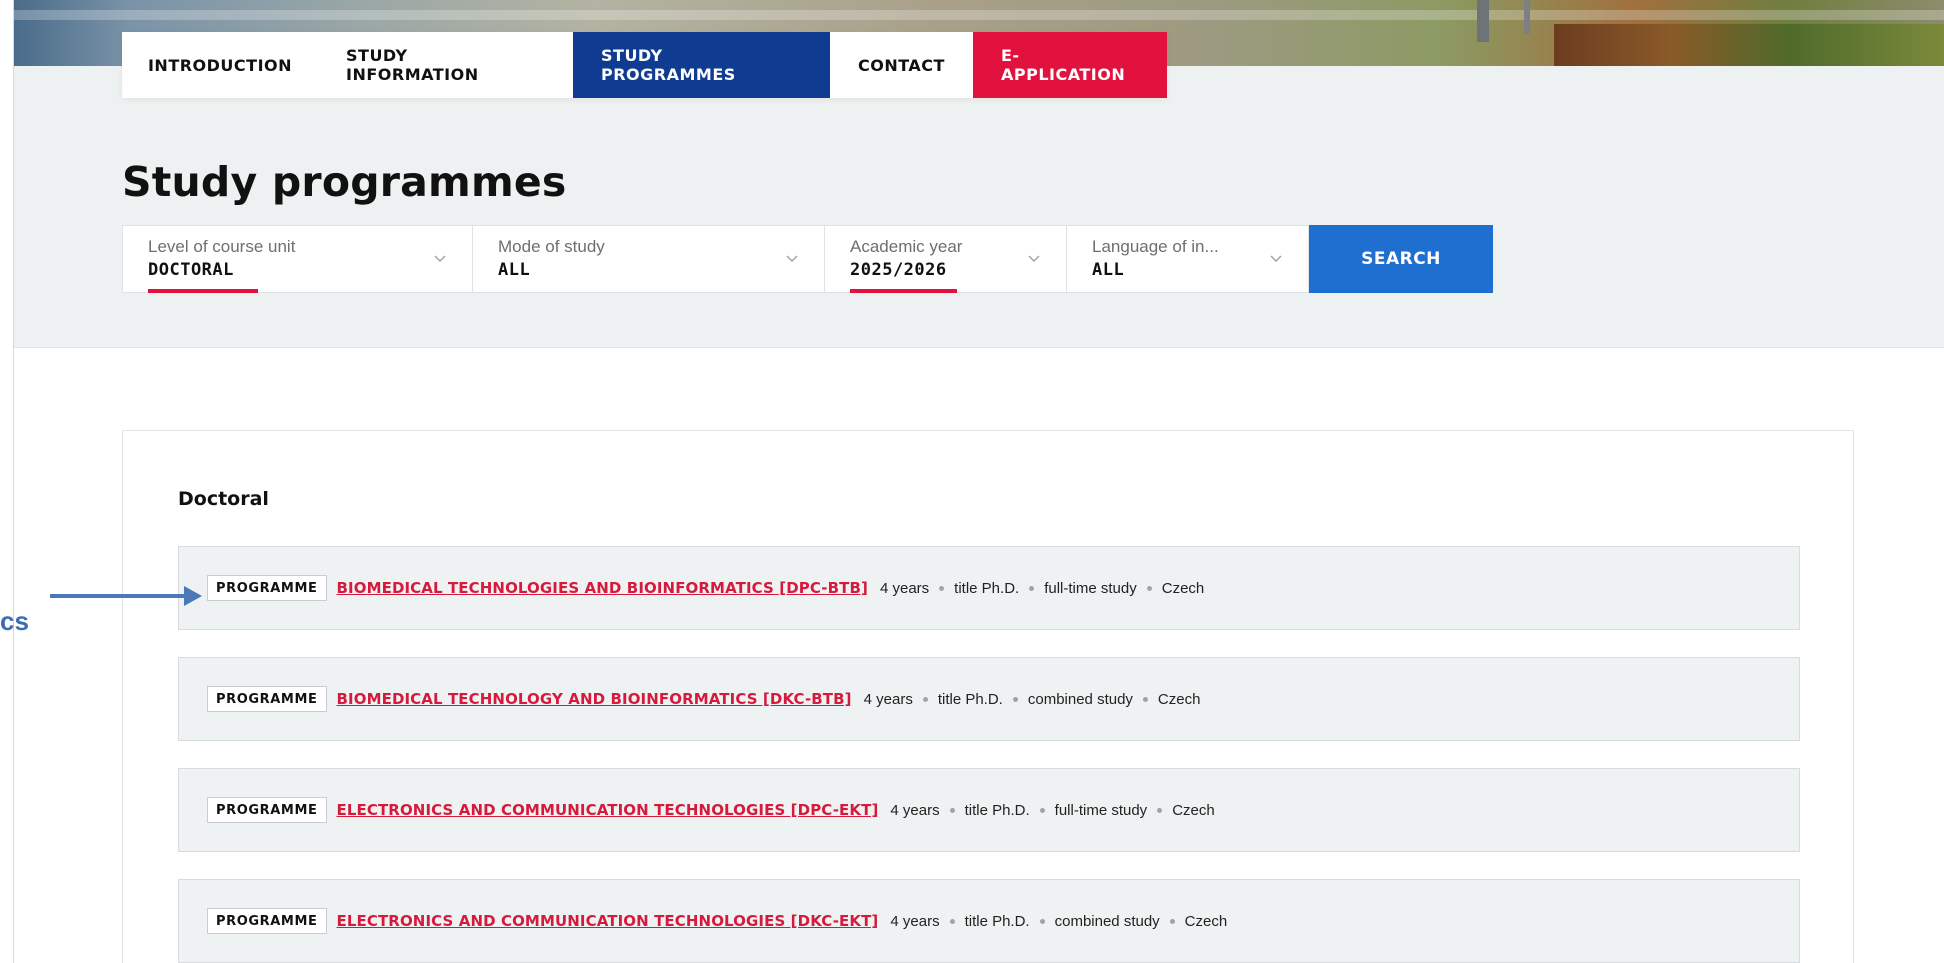 The height and width of the screenshot is (963, 1944). Describe the element at coordinates (445, 65) in the screenshot. I see `tab-study-information: STUDY INFORMATION` at that location.